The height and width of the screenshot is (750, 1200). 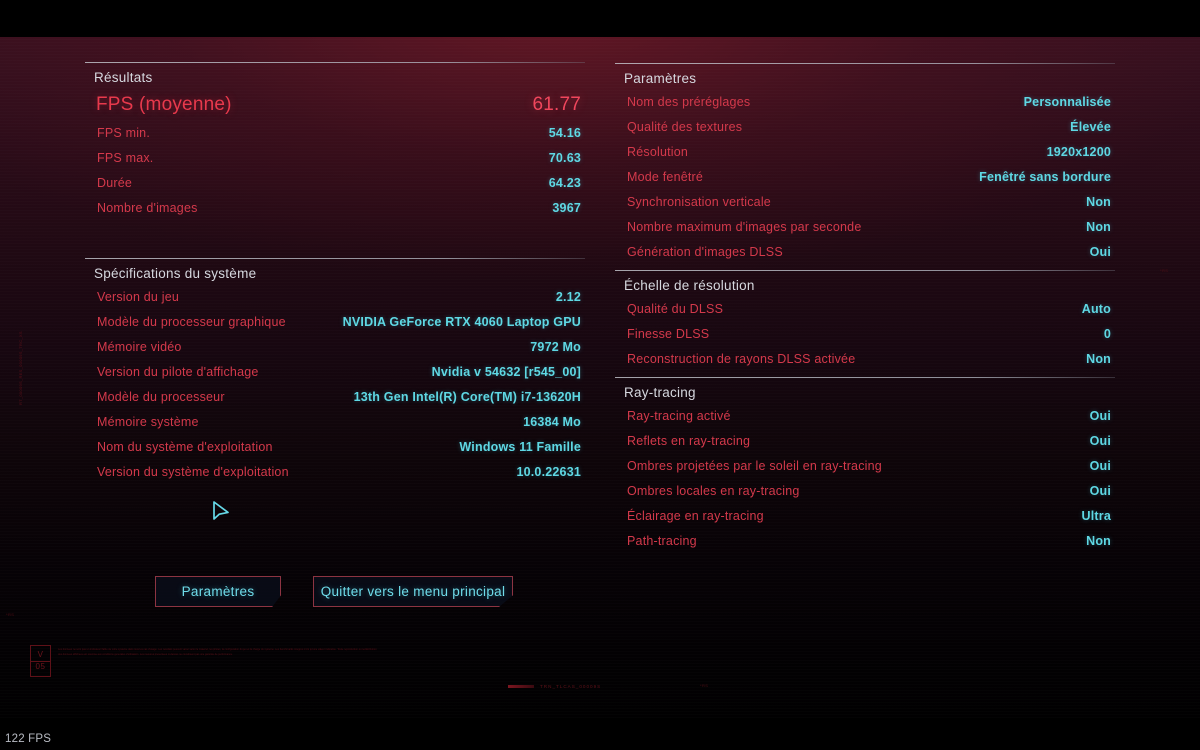 I want to click on spec-row: FPS min. 54.16, so click(x=335, y=136).